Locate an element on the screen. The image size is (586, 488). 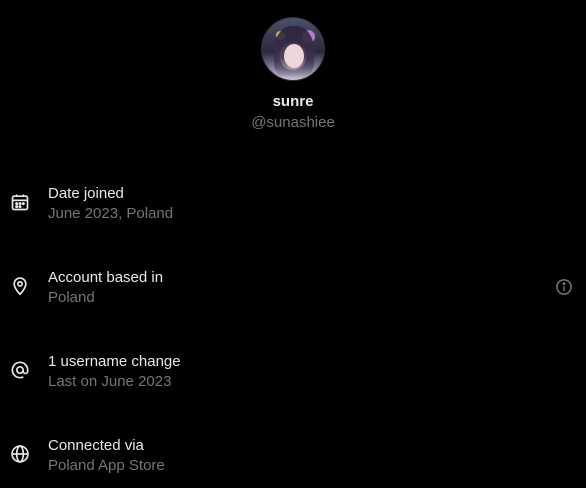
detail-value: Poland is located at coordinates (71, 297).